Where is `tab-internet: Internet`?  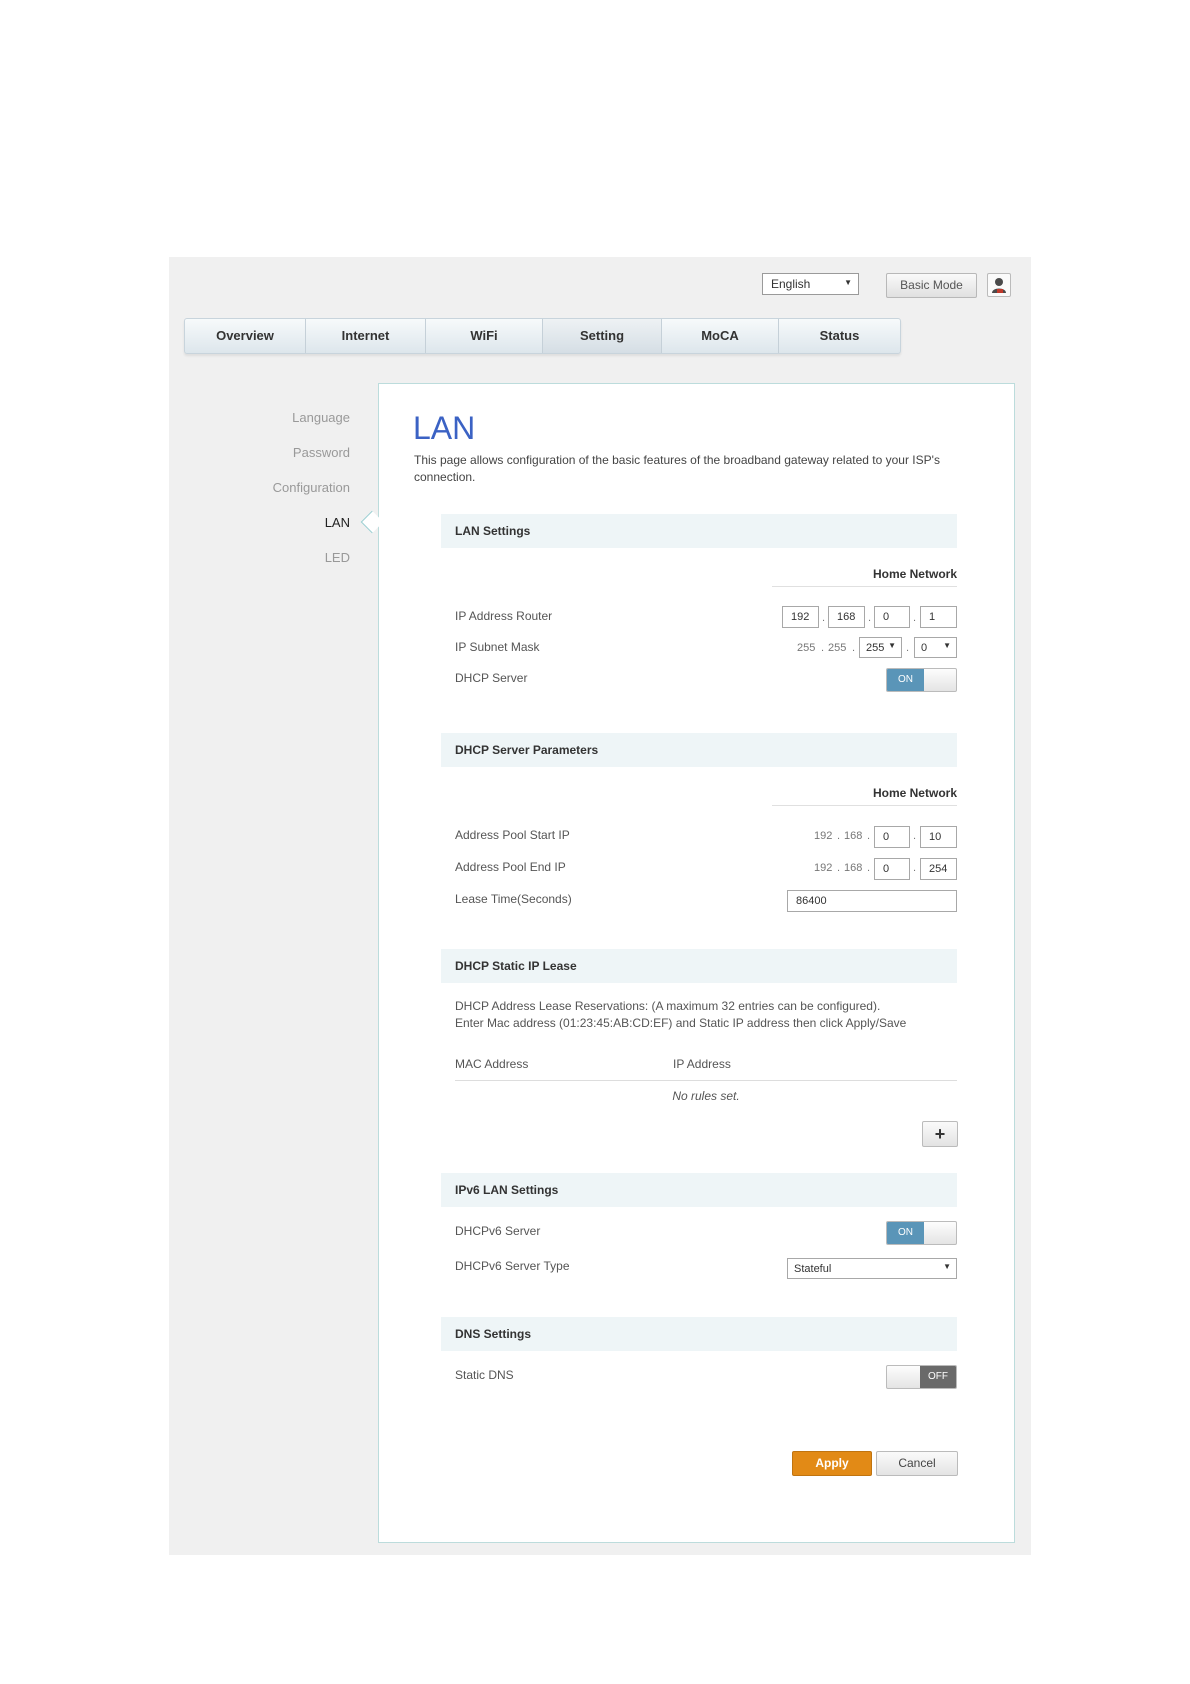 tab-internet: Internet is located at coordinates (366, 336).